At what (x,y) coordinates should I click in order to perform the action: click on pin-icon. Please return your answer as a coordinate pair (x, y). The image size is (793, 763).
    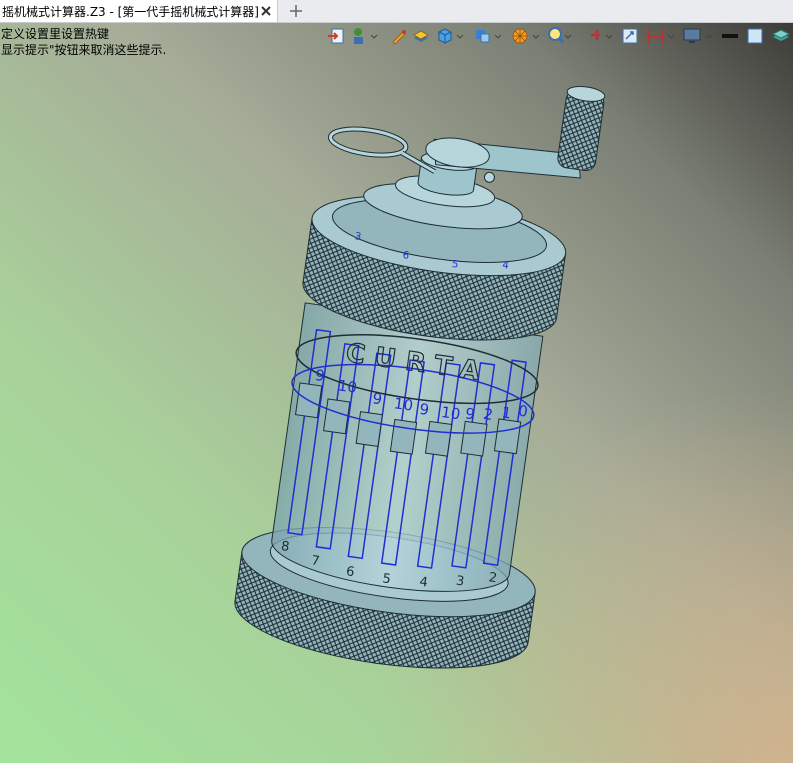
    Looking at the image, I should click on (601, 36).